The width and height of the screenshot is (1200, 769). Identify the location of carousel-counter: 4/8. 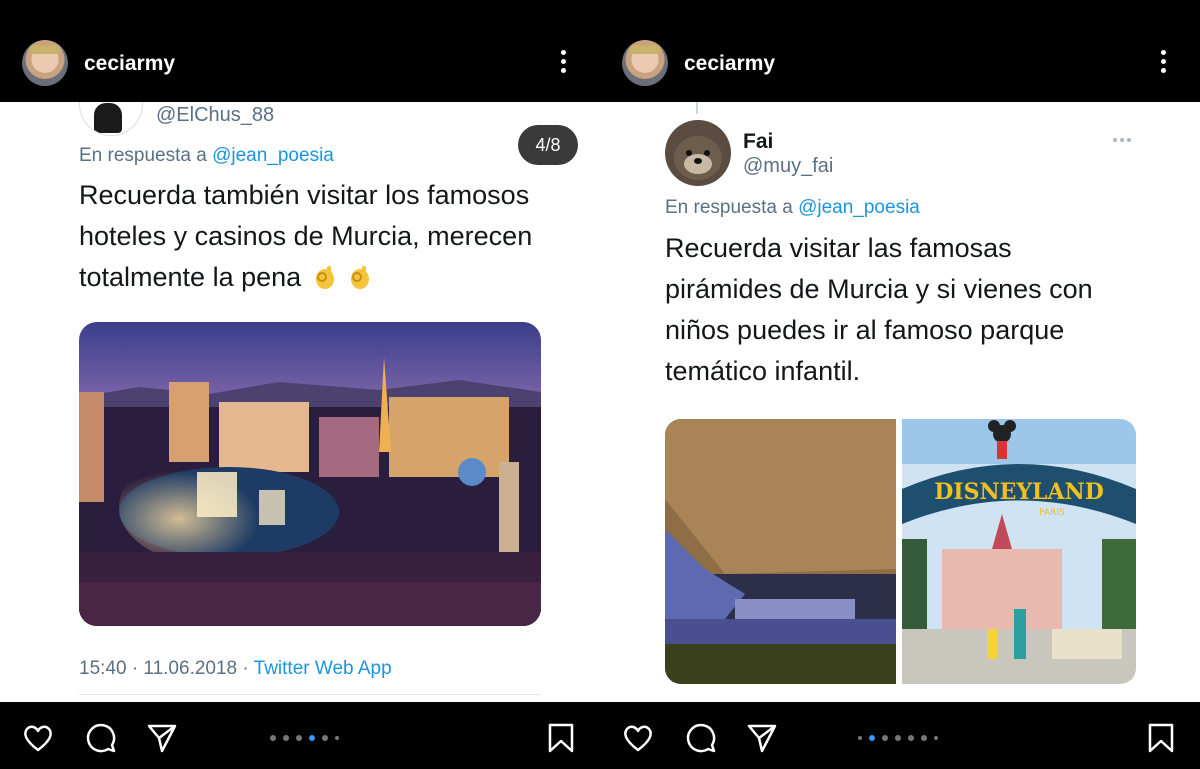
(548, 145).